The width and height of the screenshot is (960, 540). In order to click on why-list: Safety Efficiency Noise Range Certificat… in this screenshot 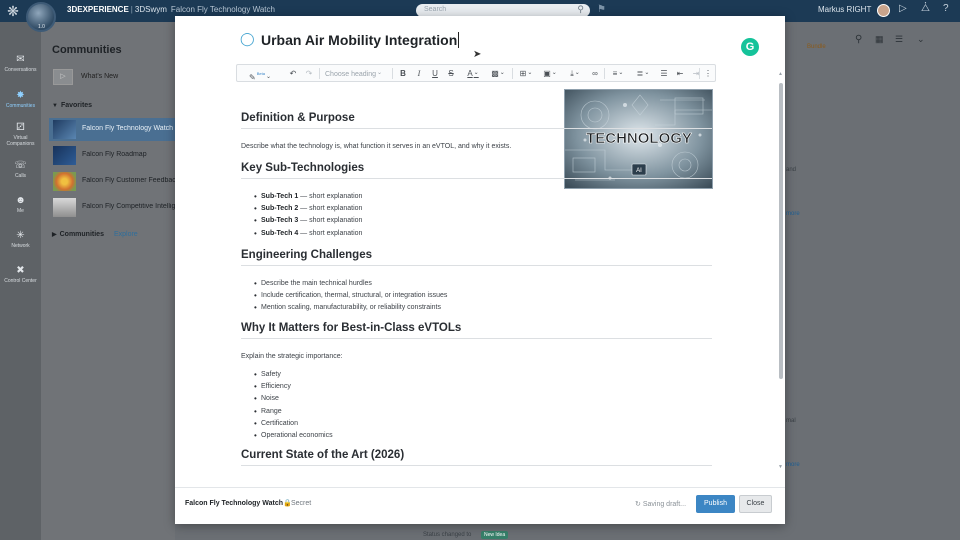, I will do `click(293, 407)`.